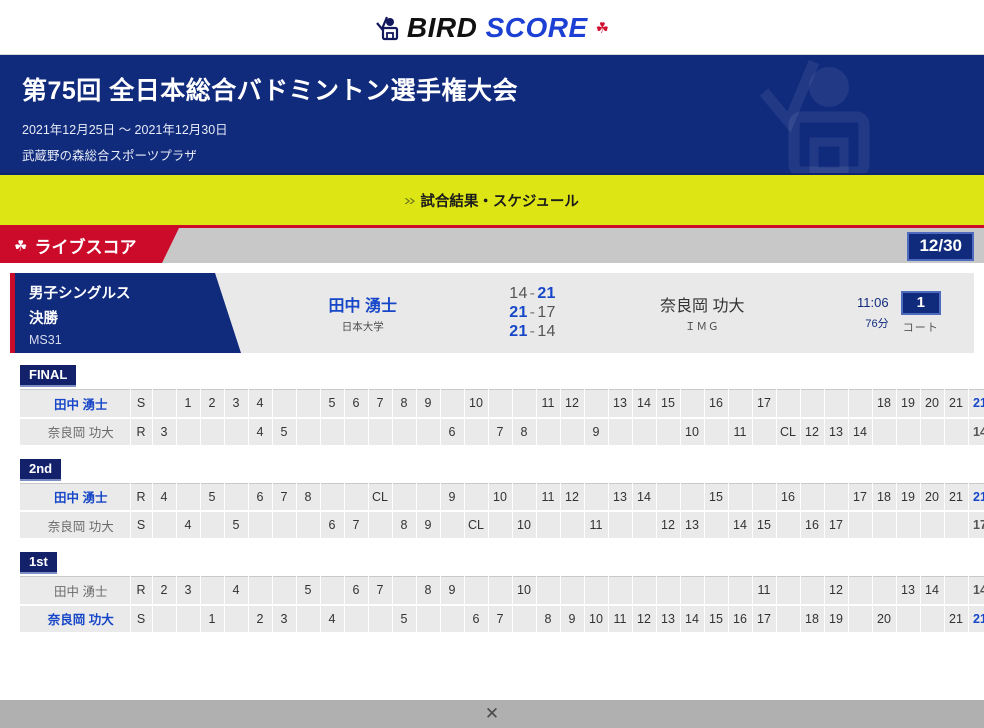 The image size is (984, 728). I want to click on brand-word-bird: BIRD, so click(442, 27).